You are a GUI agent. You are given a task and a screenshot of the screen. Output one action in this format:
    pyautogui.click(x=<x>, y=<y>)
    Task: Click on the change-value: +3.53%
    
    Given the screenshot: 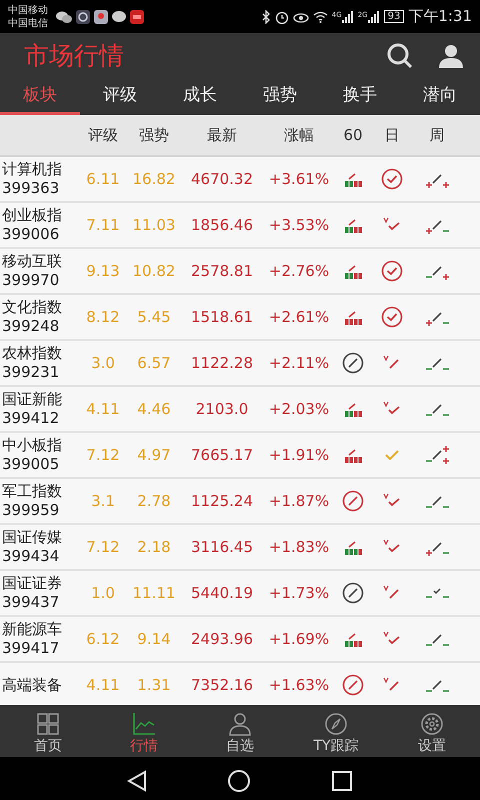 What is the action you would take?
    pyautogui.click(x=299, y=225)
    